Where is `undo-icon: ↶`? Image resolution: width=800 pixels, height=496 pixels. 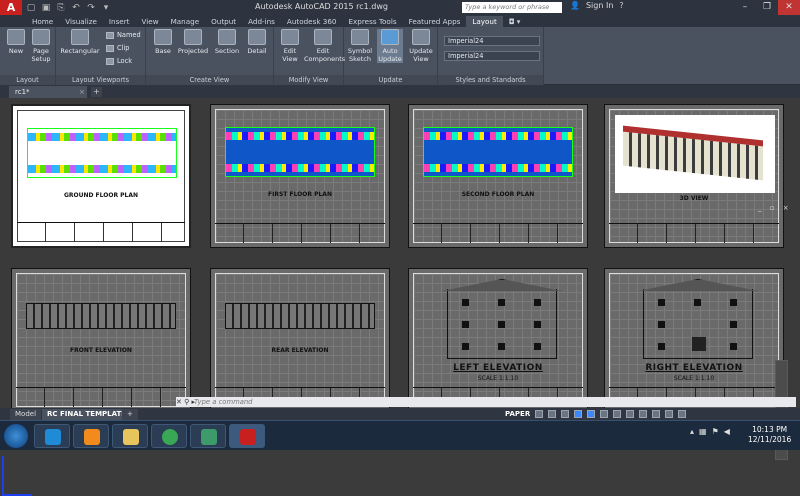 undo-icon: ↶ is located at coordinates (76, 8).